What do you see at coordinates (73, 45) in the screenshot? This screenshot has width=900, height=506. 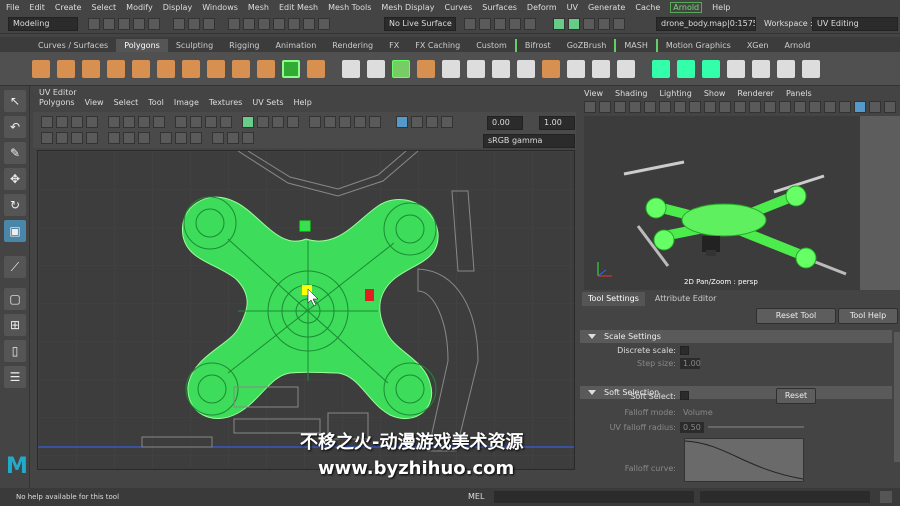 I see `shelf-tab-curves-surfaces: Curves / Surfaces` at bounding box center [73, 45].